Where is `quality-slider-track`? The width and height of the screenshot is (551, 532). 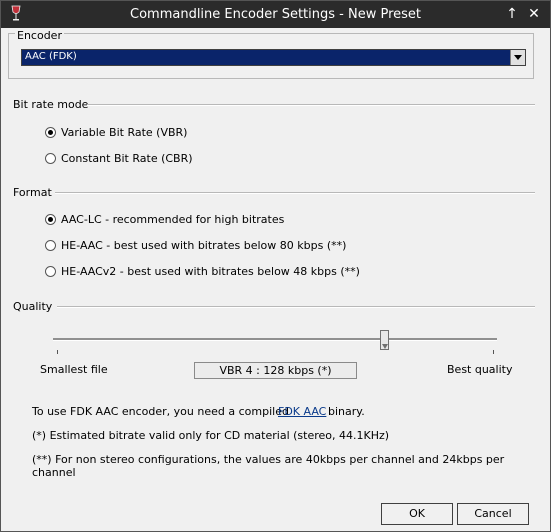
quality-slider-track is located at coordinates (275, 339).